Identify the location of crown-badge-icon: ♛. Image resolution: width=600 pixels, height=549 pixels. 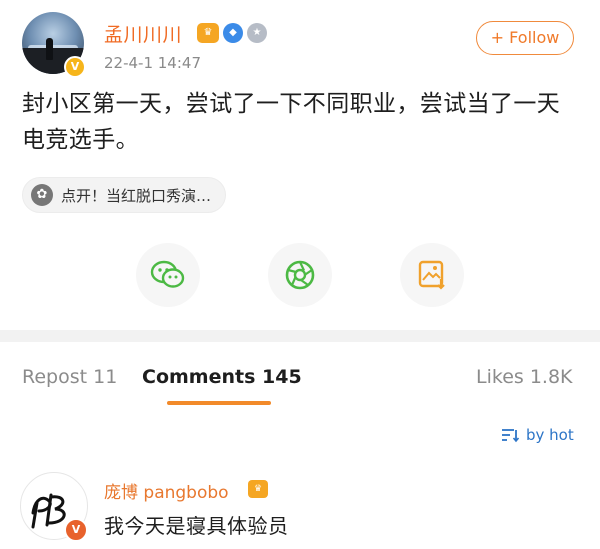
(208, 33).